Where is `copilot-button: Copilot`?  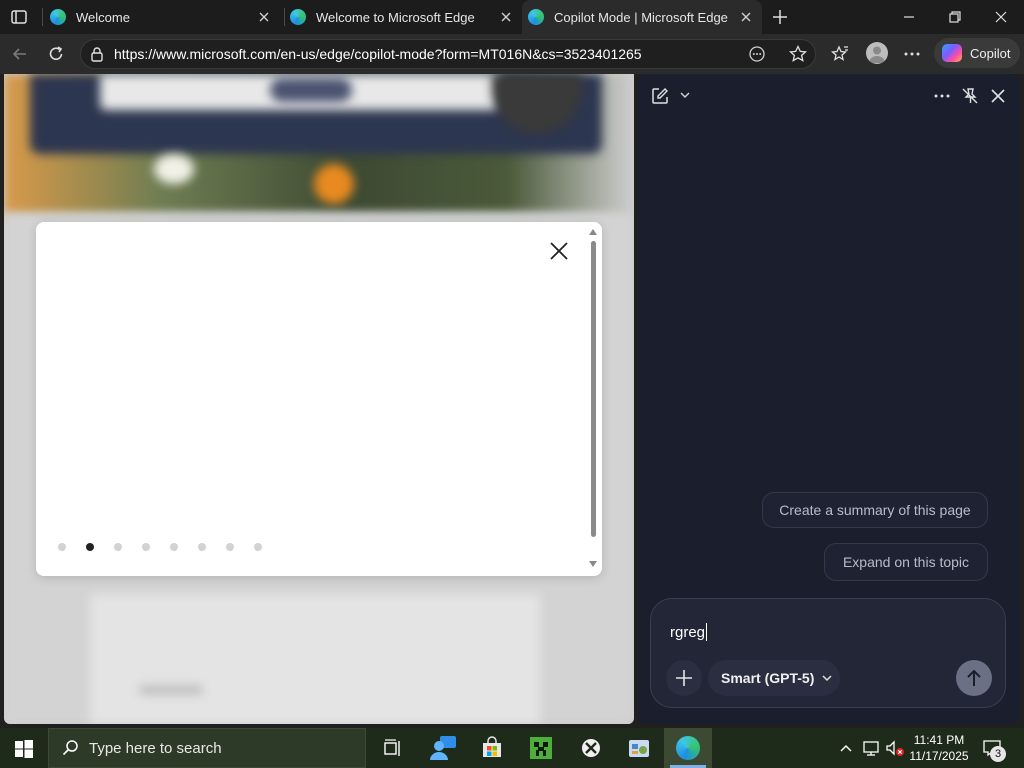 copilot-button: Copilot is located at coordinates (977, 53).